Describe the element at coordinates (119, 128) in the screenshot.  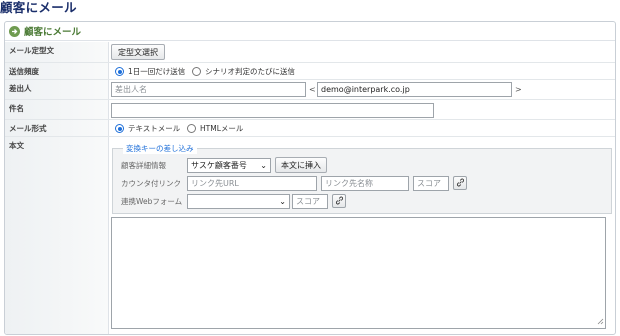
I see `format-text-radio` at that location.